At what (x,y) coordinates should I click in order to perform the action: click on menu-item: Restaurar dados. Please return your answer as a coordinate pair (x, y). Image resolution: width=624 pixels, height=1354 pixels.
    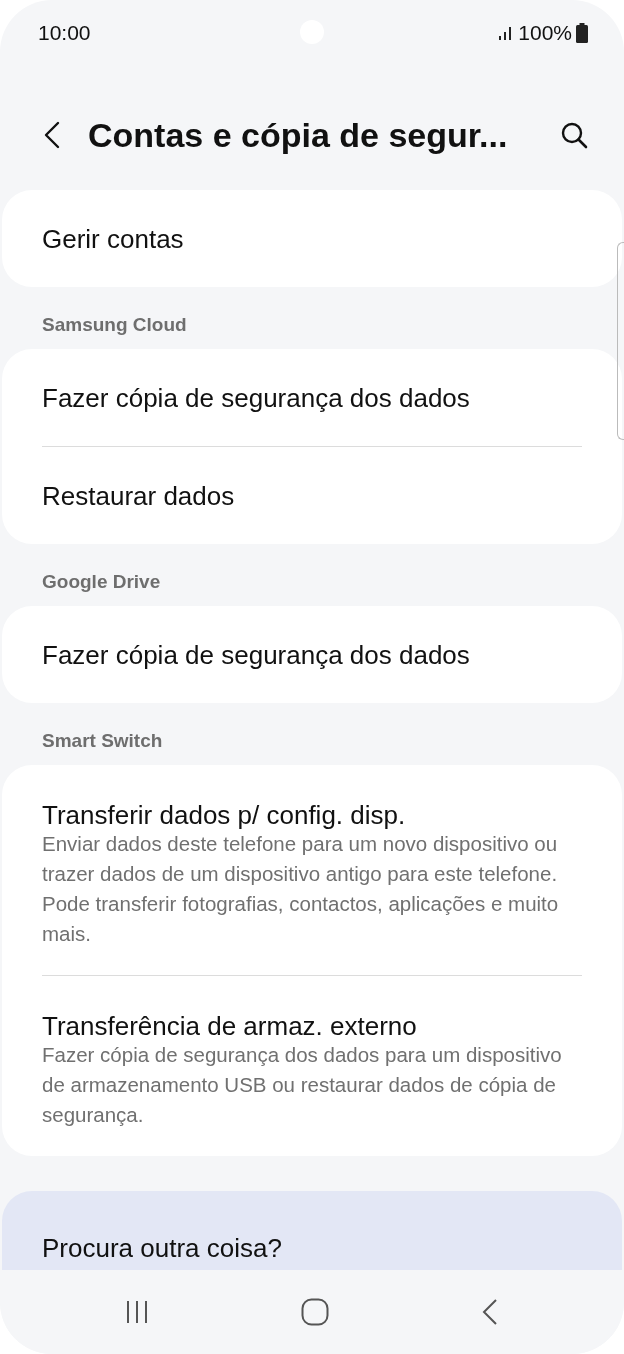
    Looking at the image, I should click on (312, 495).